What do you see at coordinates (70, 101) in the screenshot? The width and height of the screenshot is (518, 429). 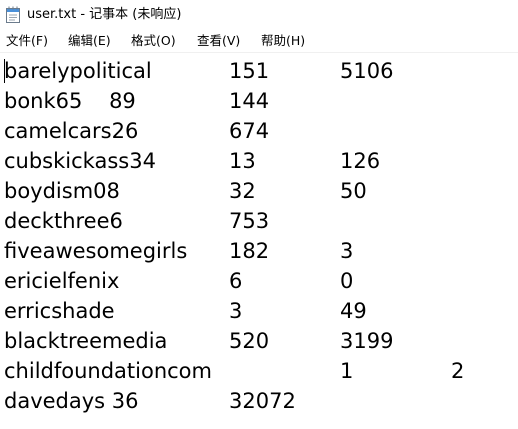 I see `line-username: bonk65 89` at bounding box center [70, 101].